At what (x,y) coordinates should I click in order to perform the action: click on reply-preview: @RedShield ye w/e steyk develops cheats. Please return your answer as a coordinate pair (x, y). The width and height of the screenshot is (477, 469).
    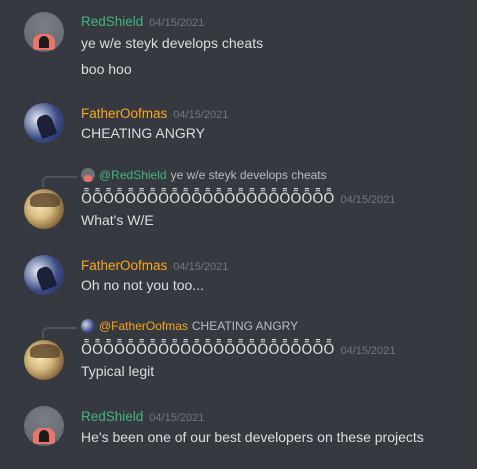
    Looking at the image, I should click on (204, 175).